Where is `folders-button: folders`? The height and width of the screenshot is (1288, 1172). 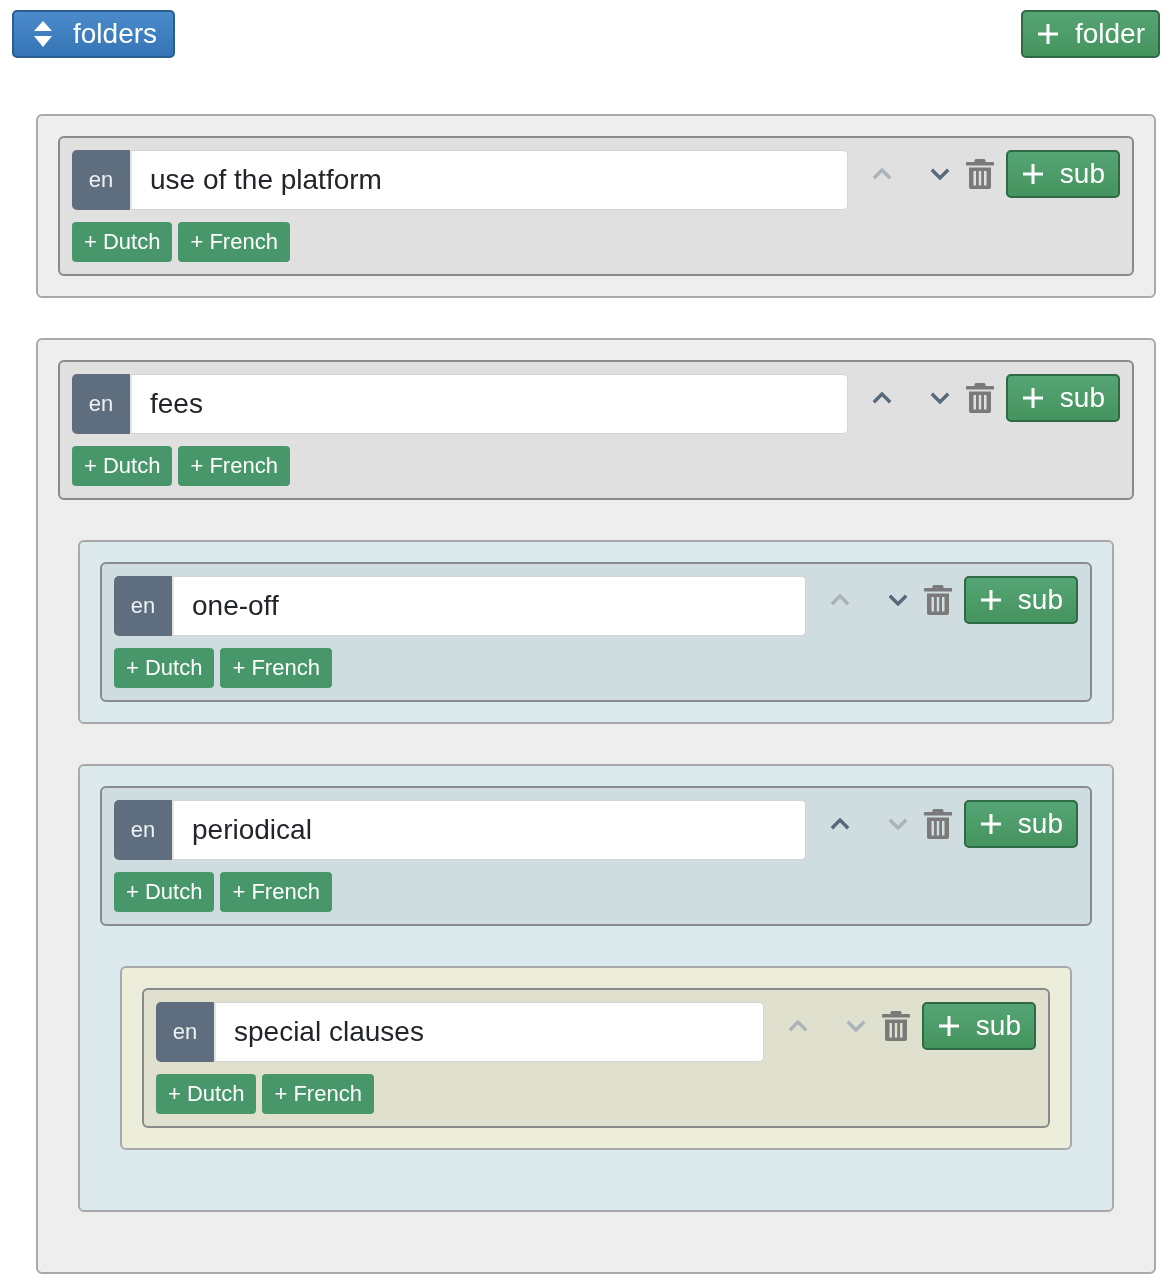 folders-button: folders is located at coordinates (94, 34).